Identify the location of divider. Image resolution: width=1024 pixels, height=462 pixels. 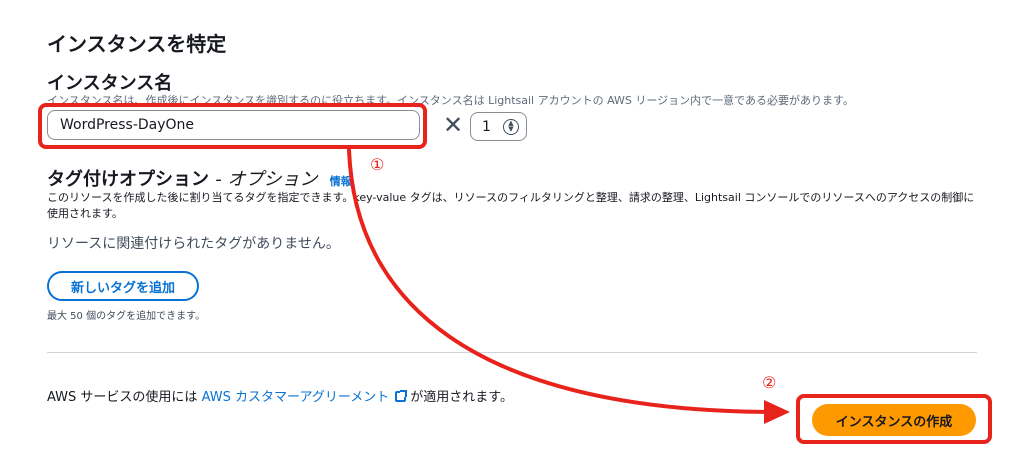
(512, 352).